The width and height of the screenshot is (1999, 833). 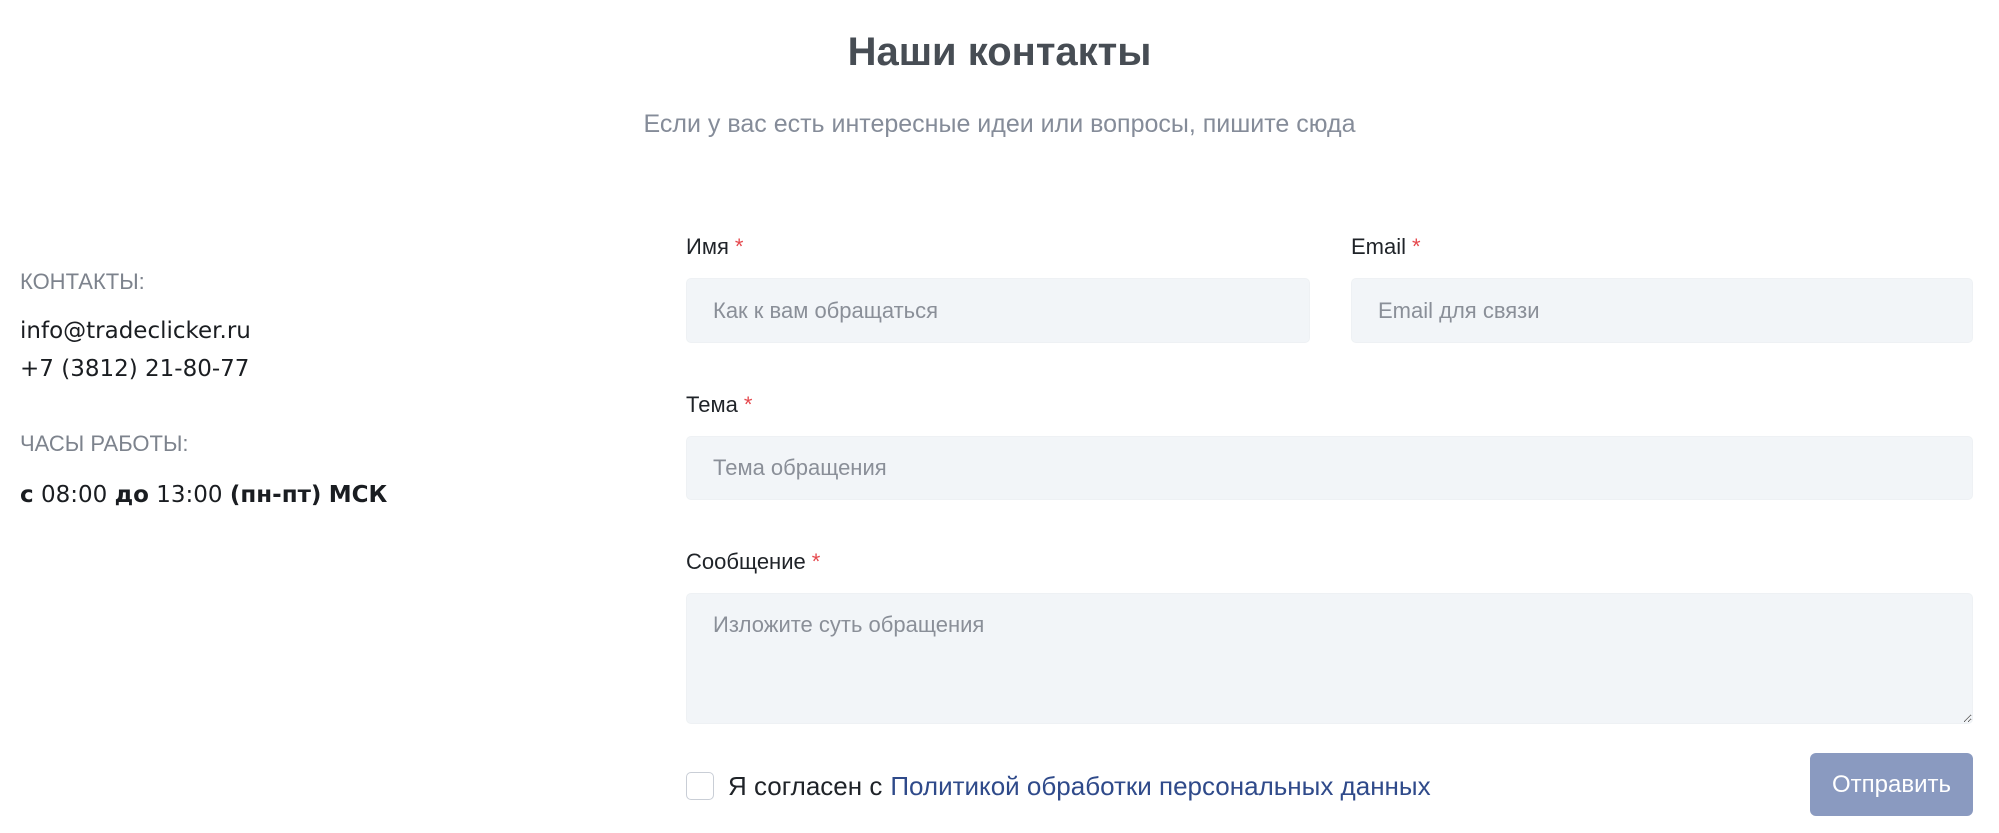 I want to click on contact-phone: +7 (3812) 21-80-77, so click(x=320, y=369).